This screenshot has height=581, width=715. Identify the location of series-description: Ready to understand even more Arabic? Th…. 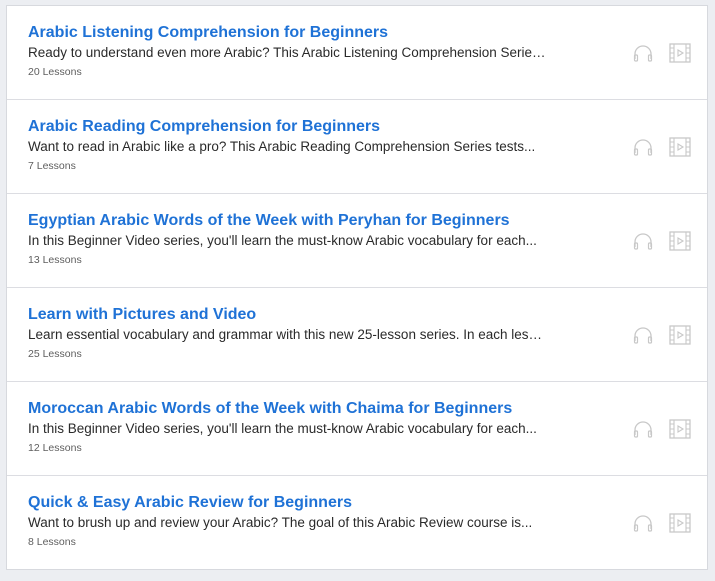
(288, 52).